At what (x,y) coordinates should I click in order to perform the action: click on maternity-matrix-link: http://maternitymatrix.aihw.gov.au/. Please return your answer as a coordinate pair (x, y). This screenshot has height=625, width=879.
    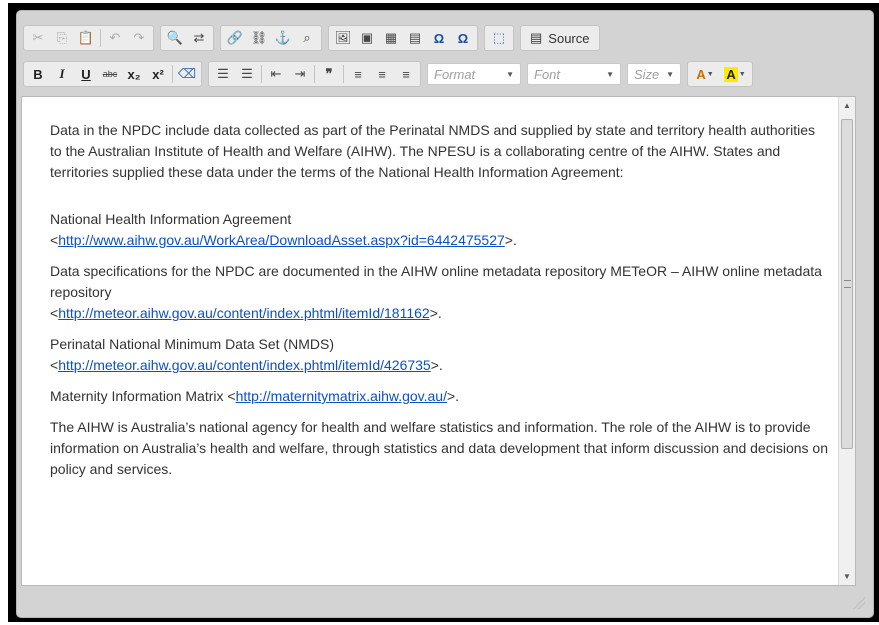
    Looking at the image, I should click on (341, 396).